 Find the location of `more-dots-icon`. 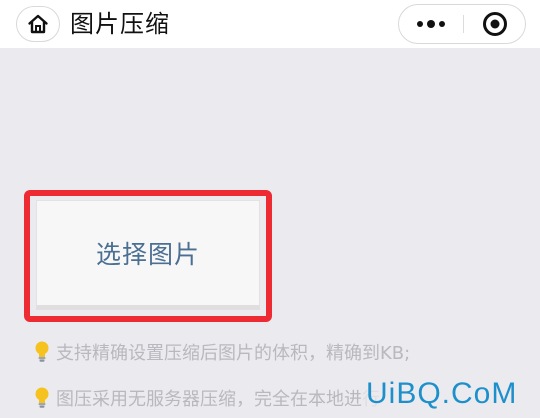

more-dots-icon is located at coordinates (431, 24).